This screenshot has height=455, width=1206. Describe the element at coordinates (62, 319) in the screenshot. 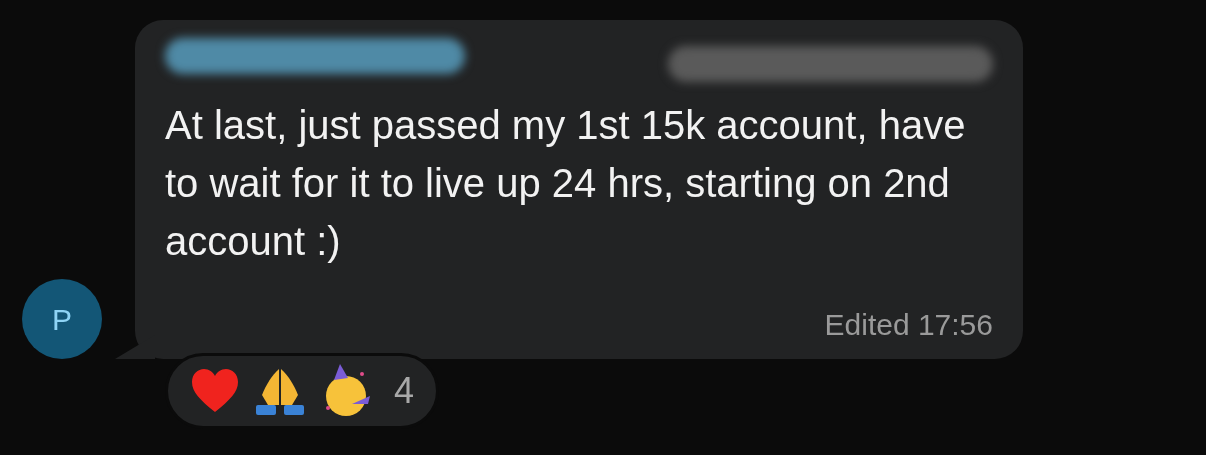

I see `avatar: P` at that location.